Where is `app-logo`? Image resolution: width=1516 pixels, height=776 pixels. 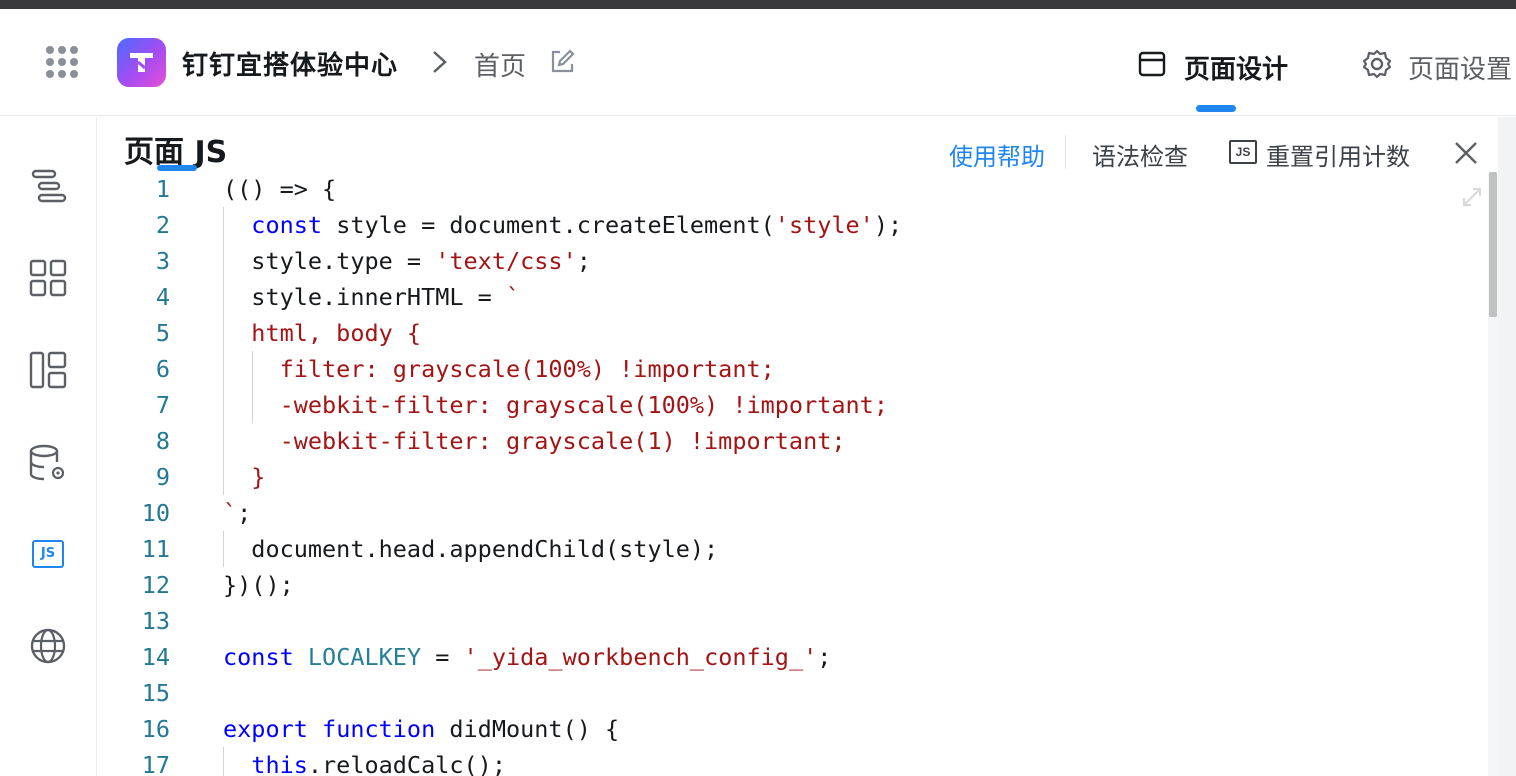
app-logo is located at coordinates (141, 62).